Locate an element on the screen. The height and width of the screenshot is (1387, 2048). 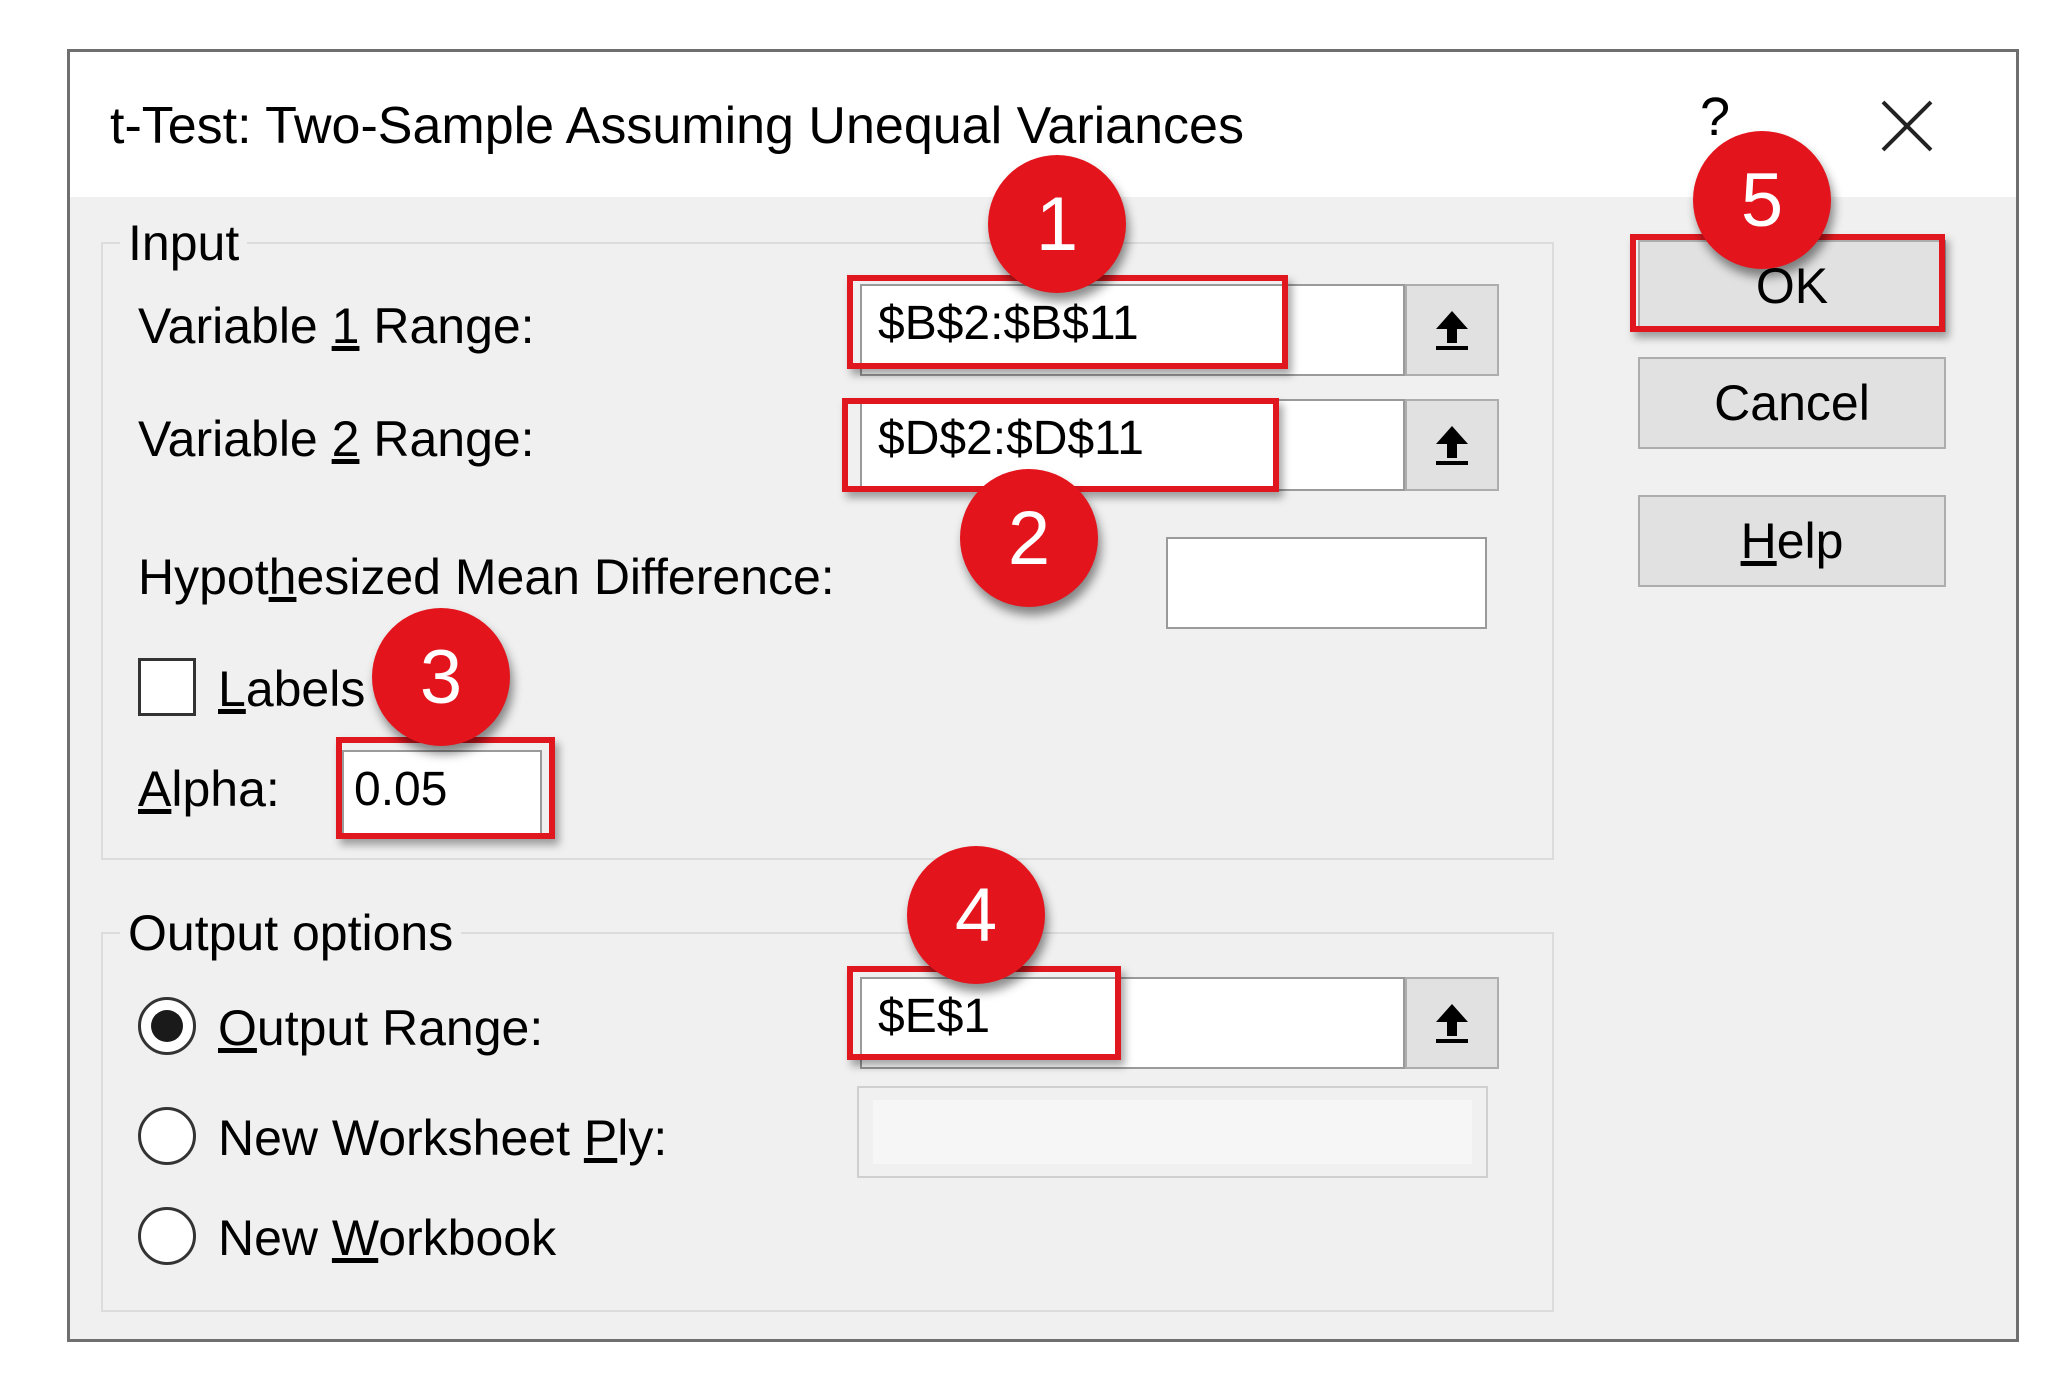
output-options-legend: Output options is located at coordinates (291, 933).